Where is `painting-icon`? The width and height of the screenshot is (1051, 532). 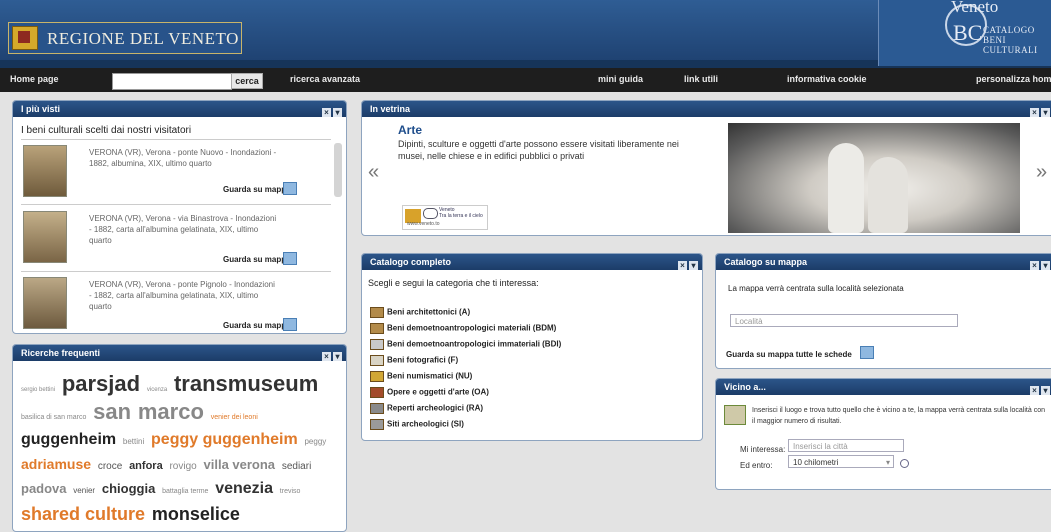 painting-icon is located at coordinates (377, 392).